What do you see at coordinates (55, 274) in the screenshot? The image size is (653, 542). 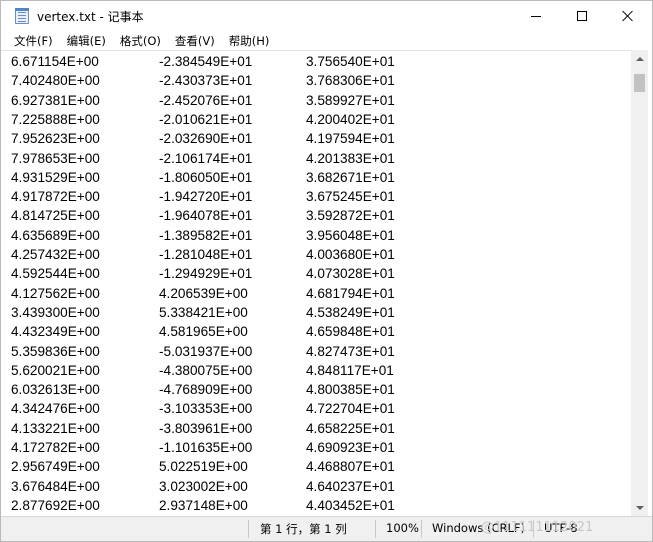 I see `vertex-value: 4.592544E+00` at bounding box center [55, 274].